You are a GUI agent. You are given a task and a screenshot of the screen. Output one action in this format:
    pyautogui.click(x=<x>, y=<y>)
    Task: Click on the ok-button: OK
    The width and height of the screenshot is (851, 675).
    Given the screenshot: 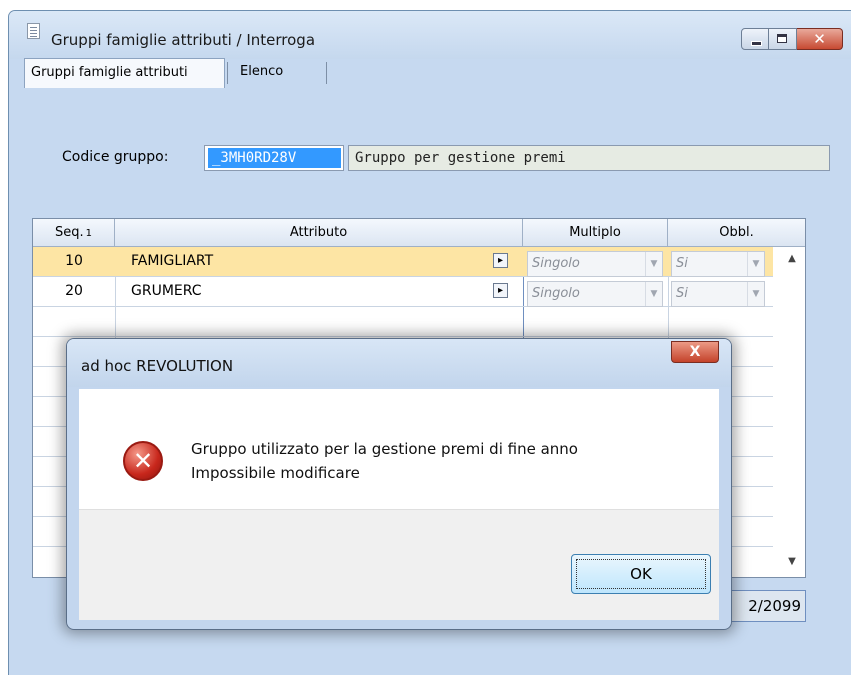 What is the action you would take?
    pyautogui.click(x=641, y=574)
    